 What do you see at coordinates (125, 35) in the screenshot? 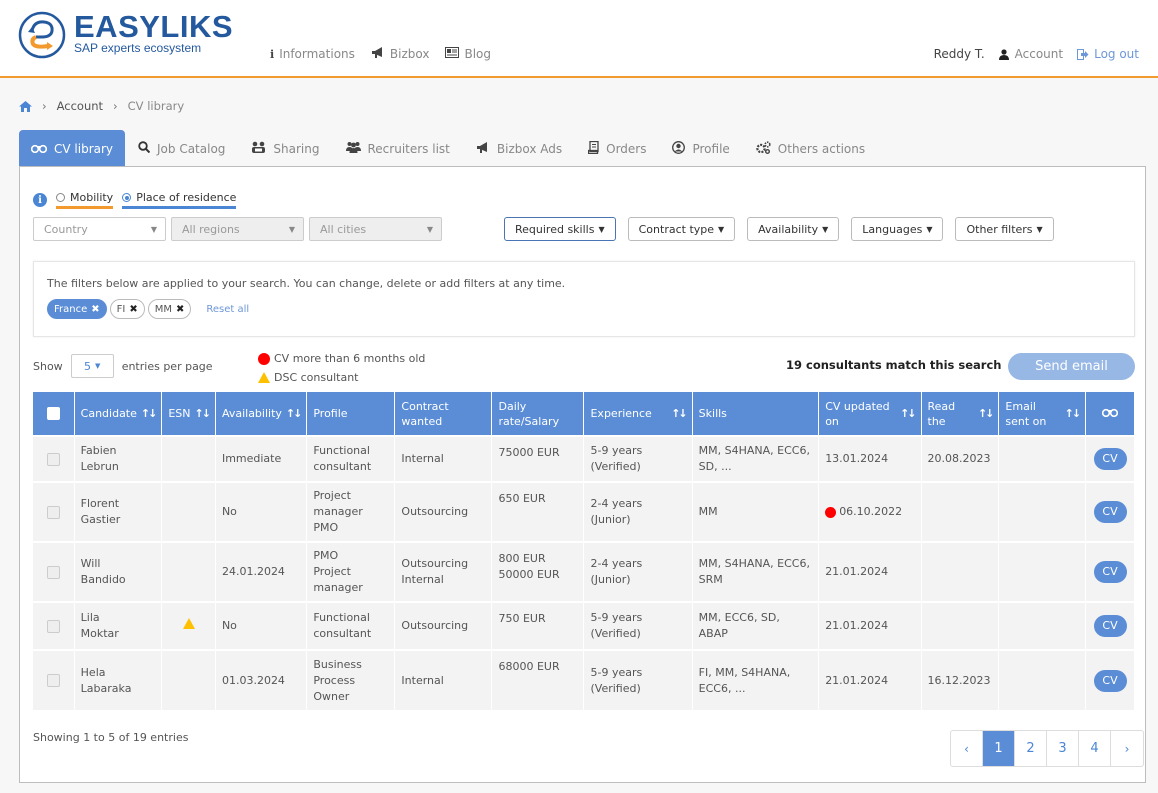
I see `logo: EASYLIKS SAP experts ecosystem` at bounding box center [125, 35].